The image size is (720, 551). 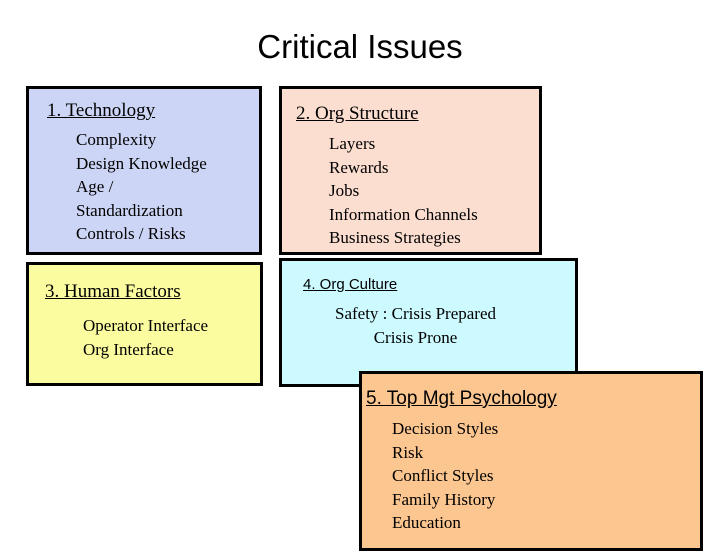 I want to click on box-technology-title: 1. Technology, so click(x=101, y=110).